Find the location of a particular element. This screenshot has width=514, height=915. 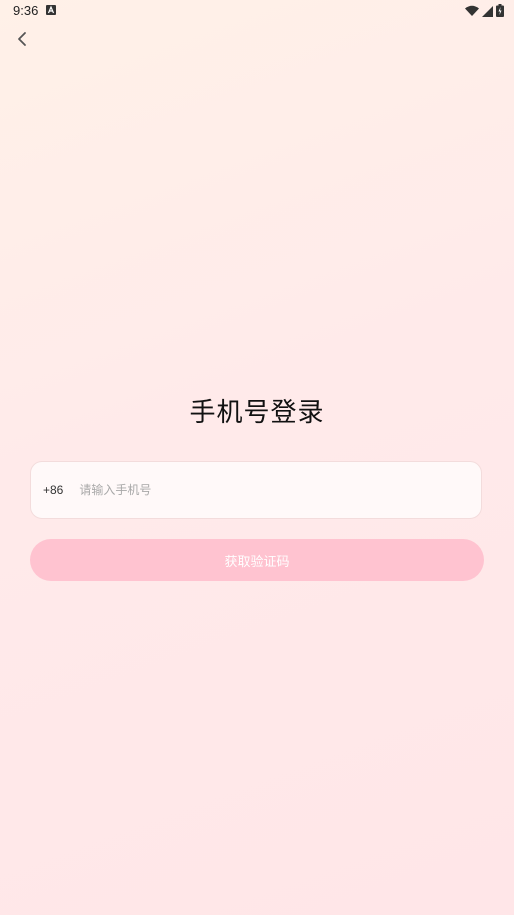

phone-input is located at coordinates (279, 490).